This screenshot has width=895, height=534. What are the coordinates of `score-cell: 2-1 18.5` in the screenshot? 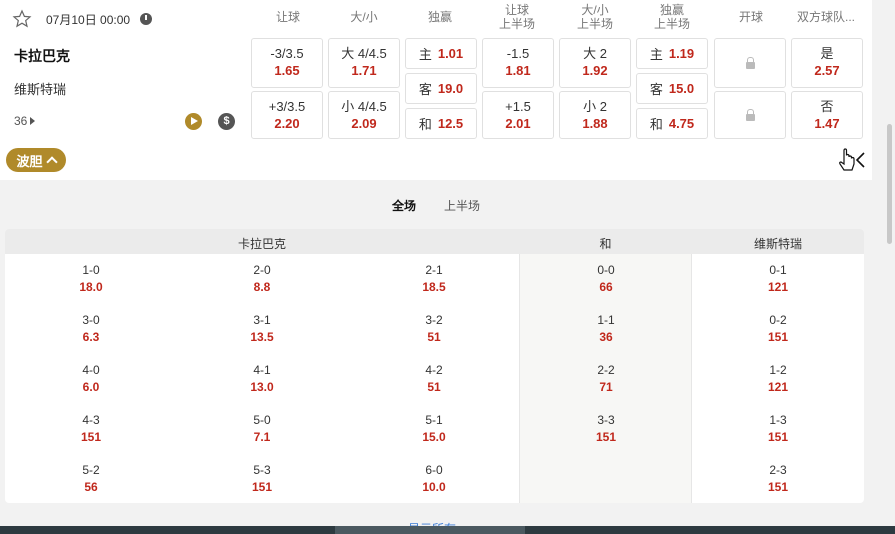 It's located at (434, 279).